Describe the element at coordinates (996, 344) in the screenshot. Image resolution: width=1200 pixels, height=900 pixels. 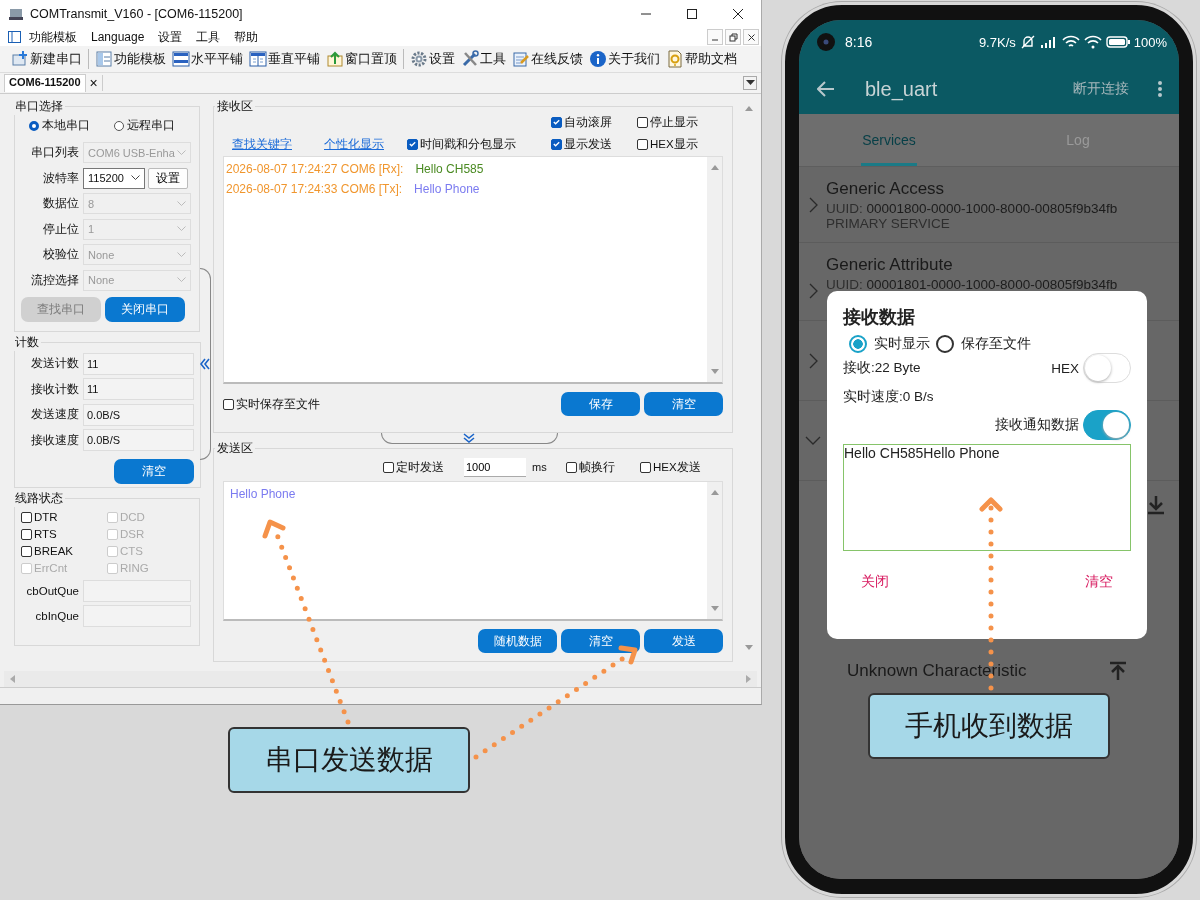
I see `radio-label: 保存至文件` at that location.